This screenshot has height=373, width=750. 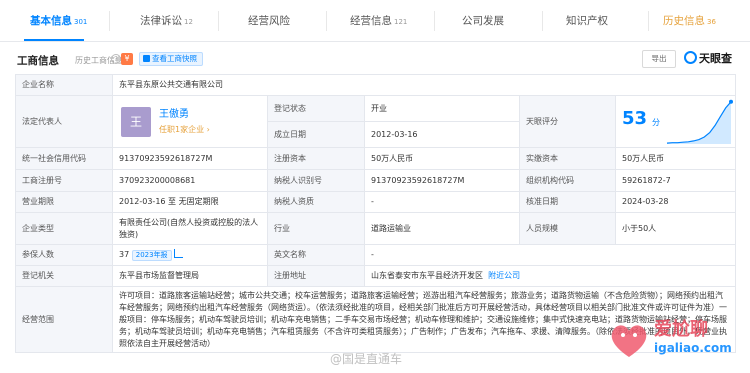 I want to click on table-row: 参保人数 37 2023年报 英文名称 -, so click(x=376, y=255).